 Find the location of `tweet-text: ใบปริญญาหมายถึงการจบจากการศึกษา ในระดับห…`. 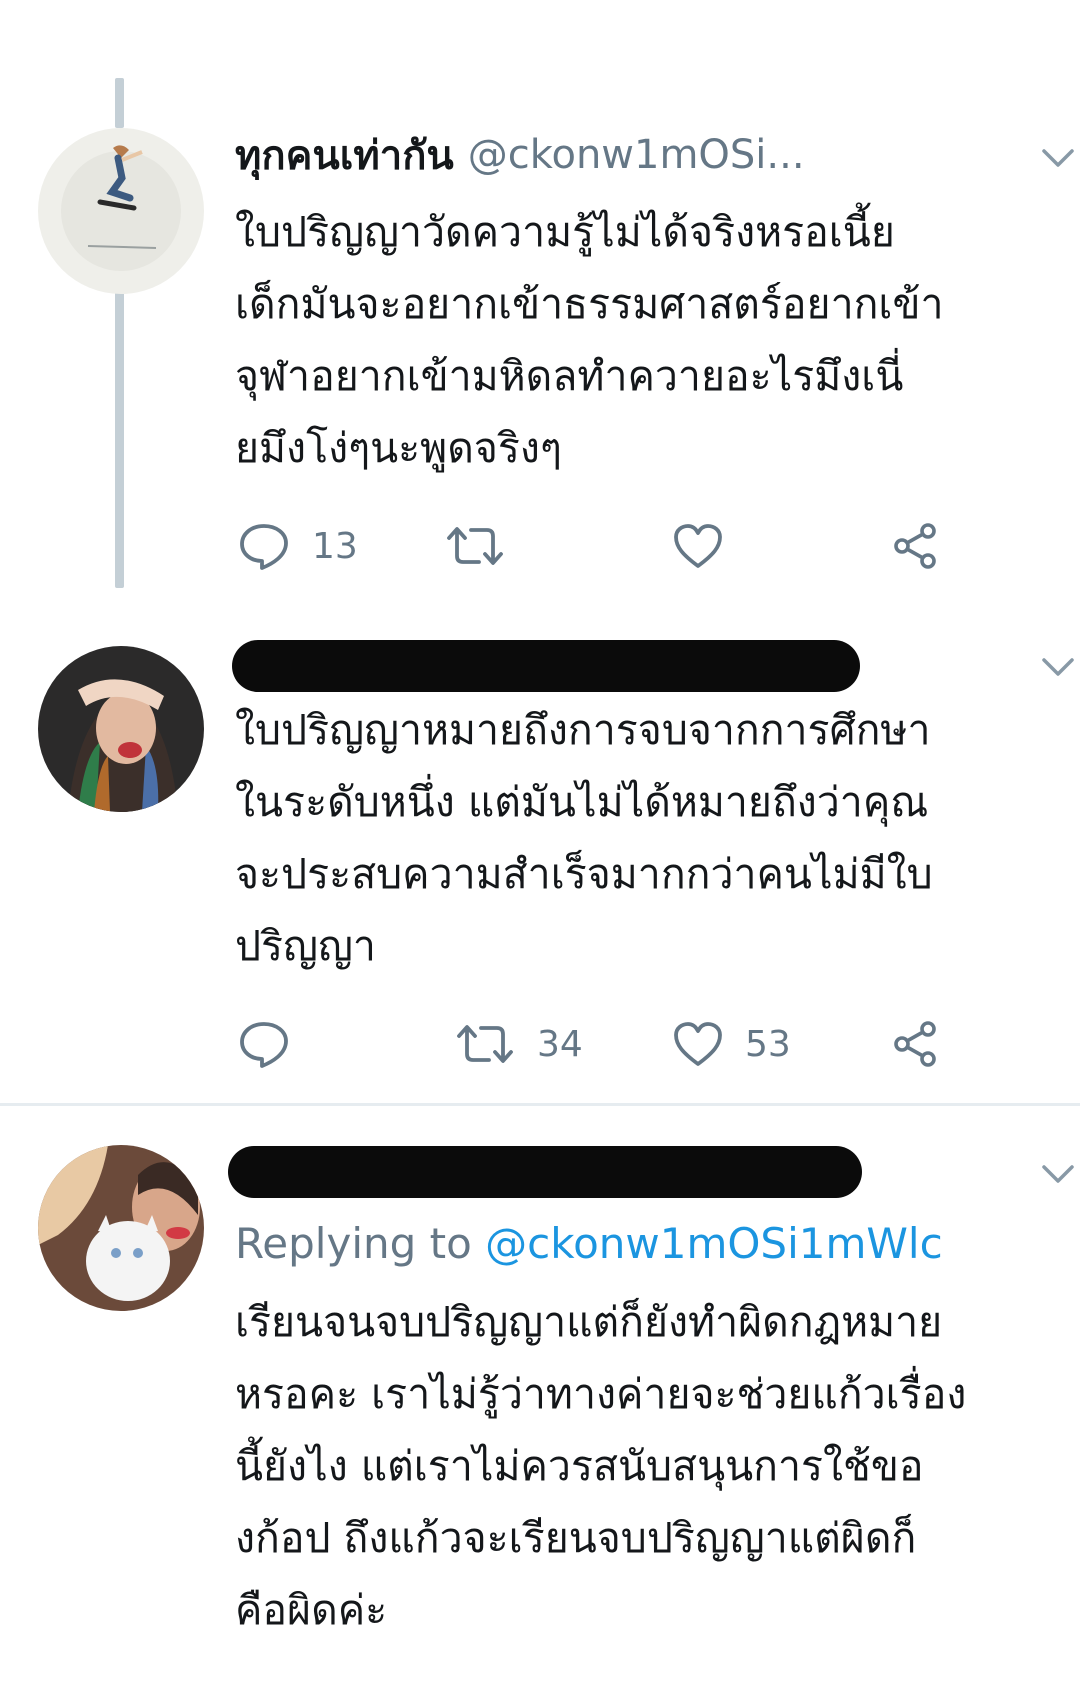

tweet-text: ใบปริญญาหมายถึงการจบจากการศึกษา ในระดับห… is located at coordinates (642, 838).